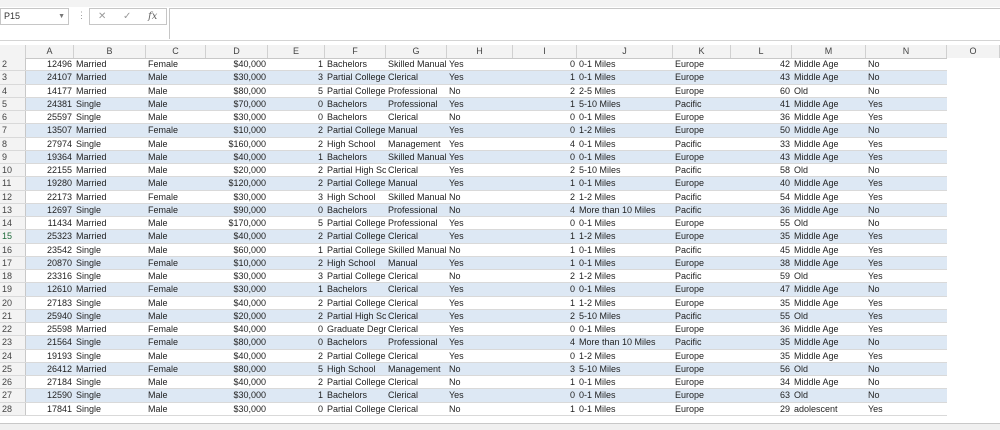 This screenshot has width=1000, height=430. What do you see at coordinates (13, 143) in the screenshot?
I see `row-header: 8` at bounding box center [13, 143].